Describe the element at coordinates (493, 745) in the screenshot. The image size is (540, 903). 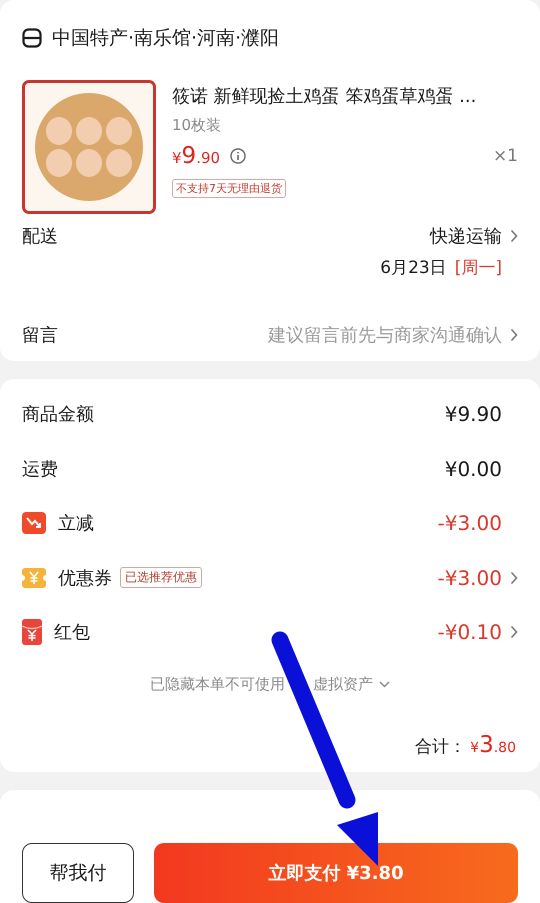
I see `total-amount: ¥3.80` at that location.